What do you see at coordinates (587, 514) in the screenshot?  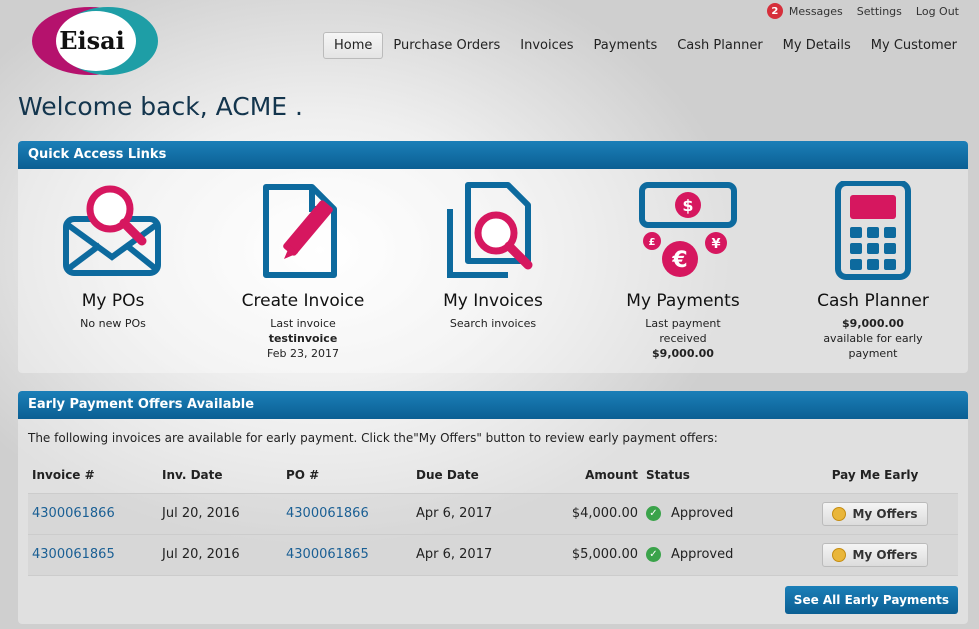 I see `amount-cell: $4,000.00` at bounding box center [587, 514].